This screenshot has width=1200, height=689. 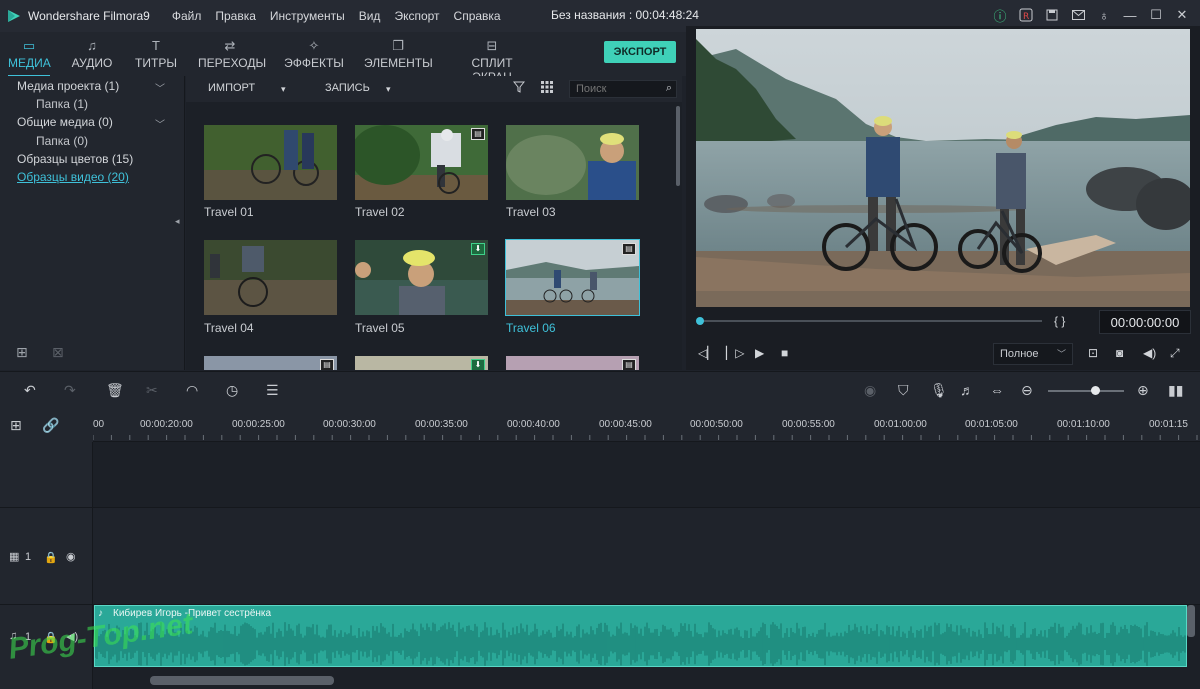 What do you see at coordinates (759, 353) in the screenshot?
I see `play-icon: ▶` at bounding box center [759, 353].